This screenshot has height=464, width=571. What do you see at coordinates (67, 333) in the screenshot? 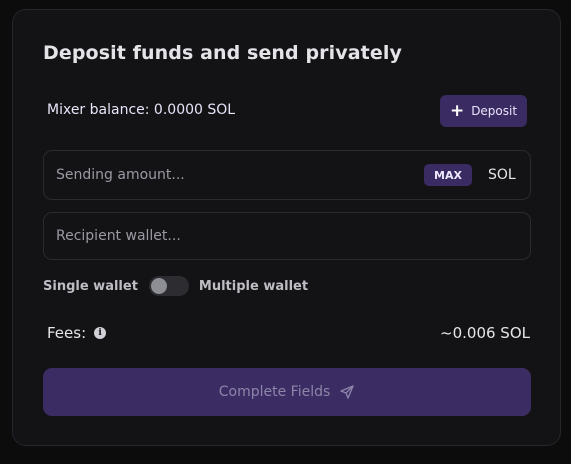
I see `fees-label: Fees:` at bounding box center [67, 333].